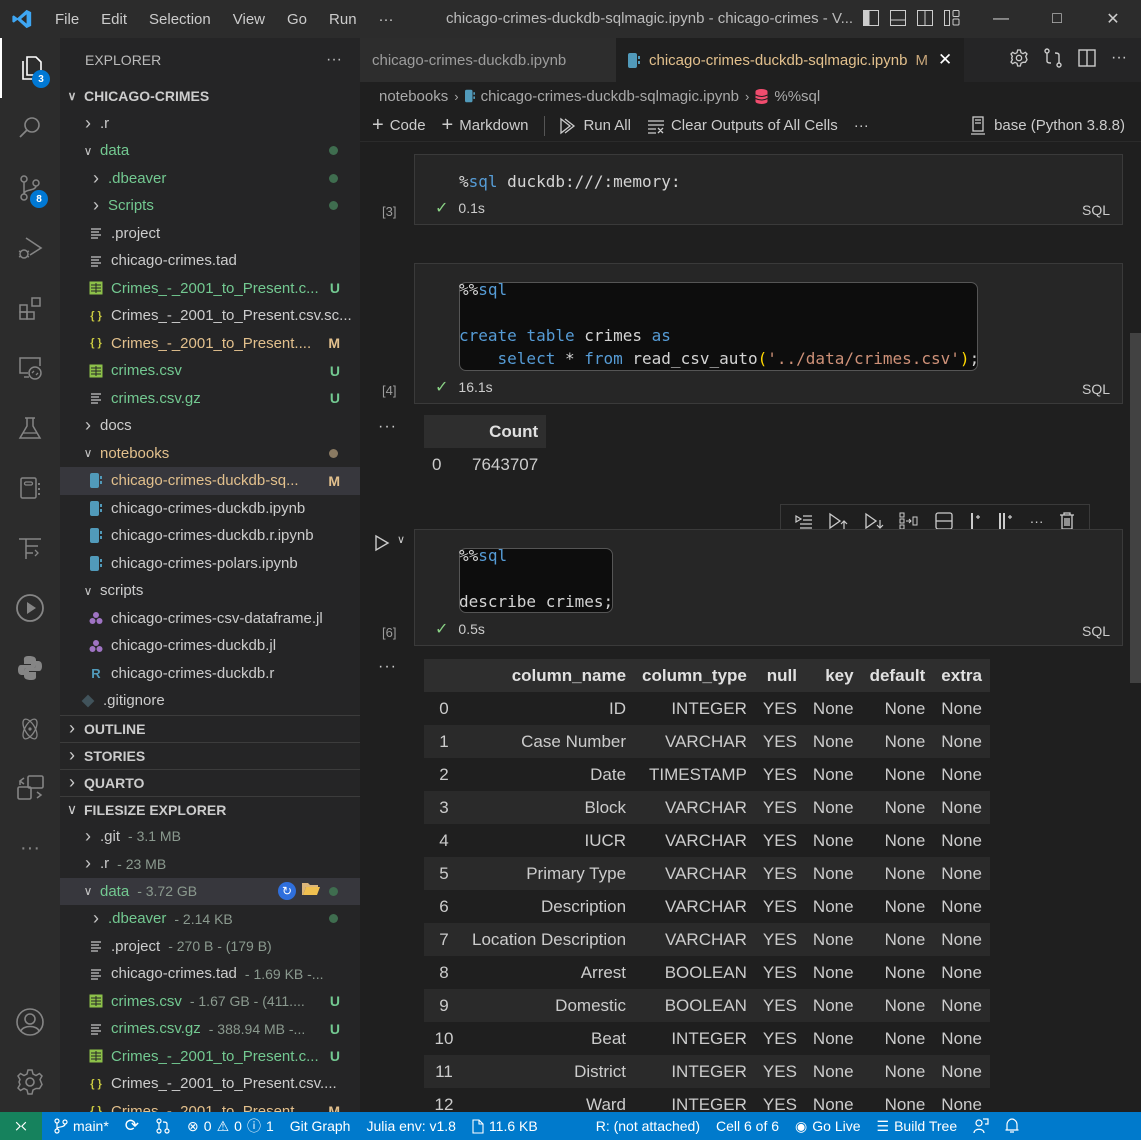 This screenshot has width=1141, height=1140. Describe the element at coordinates (30, 188) in the screenshot. I see `activity-source-control: 8` at that location.